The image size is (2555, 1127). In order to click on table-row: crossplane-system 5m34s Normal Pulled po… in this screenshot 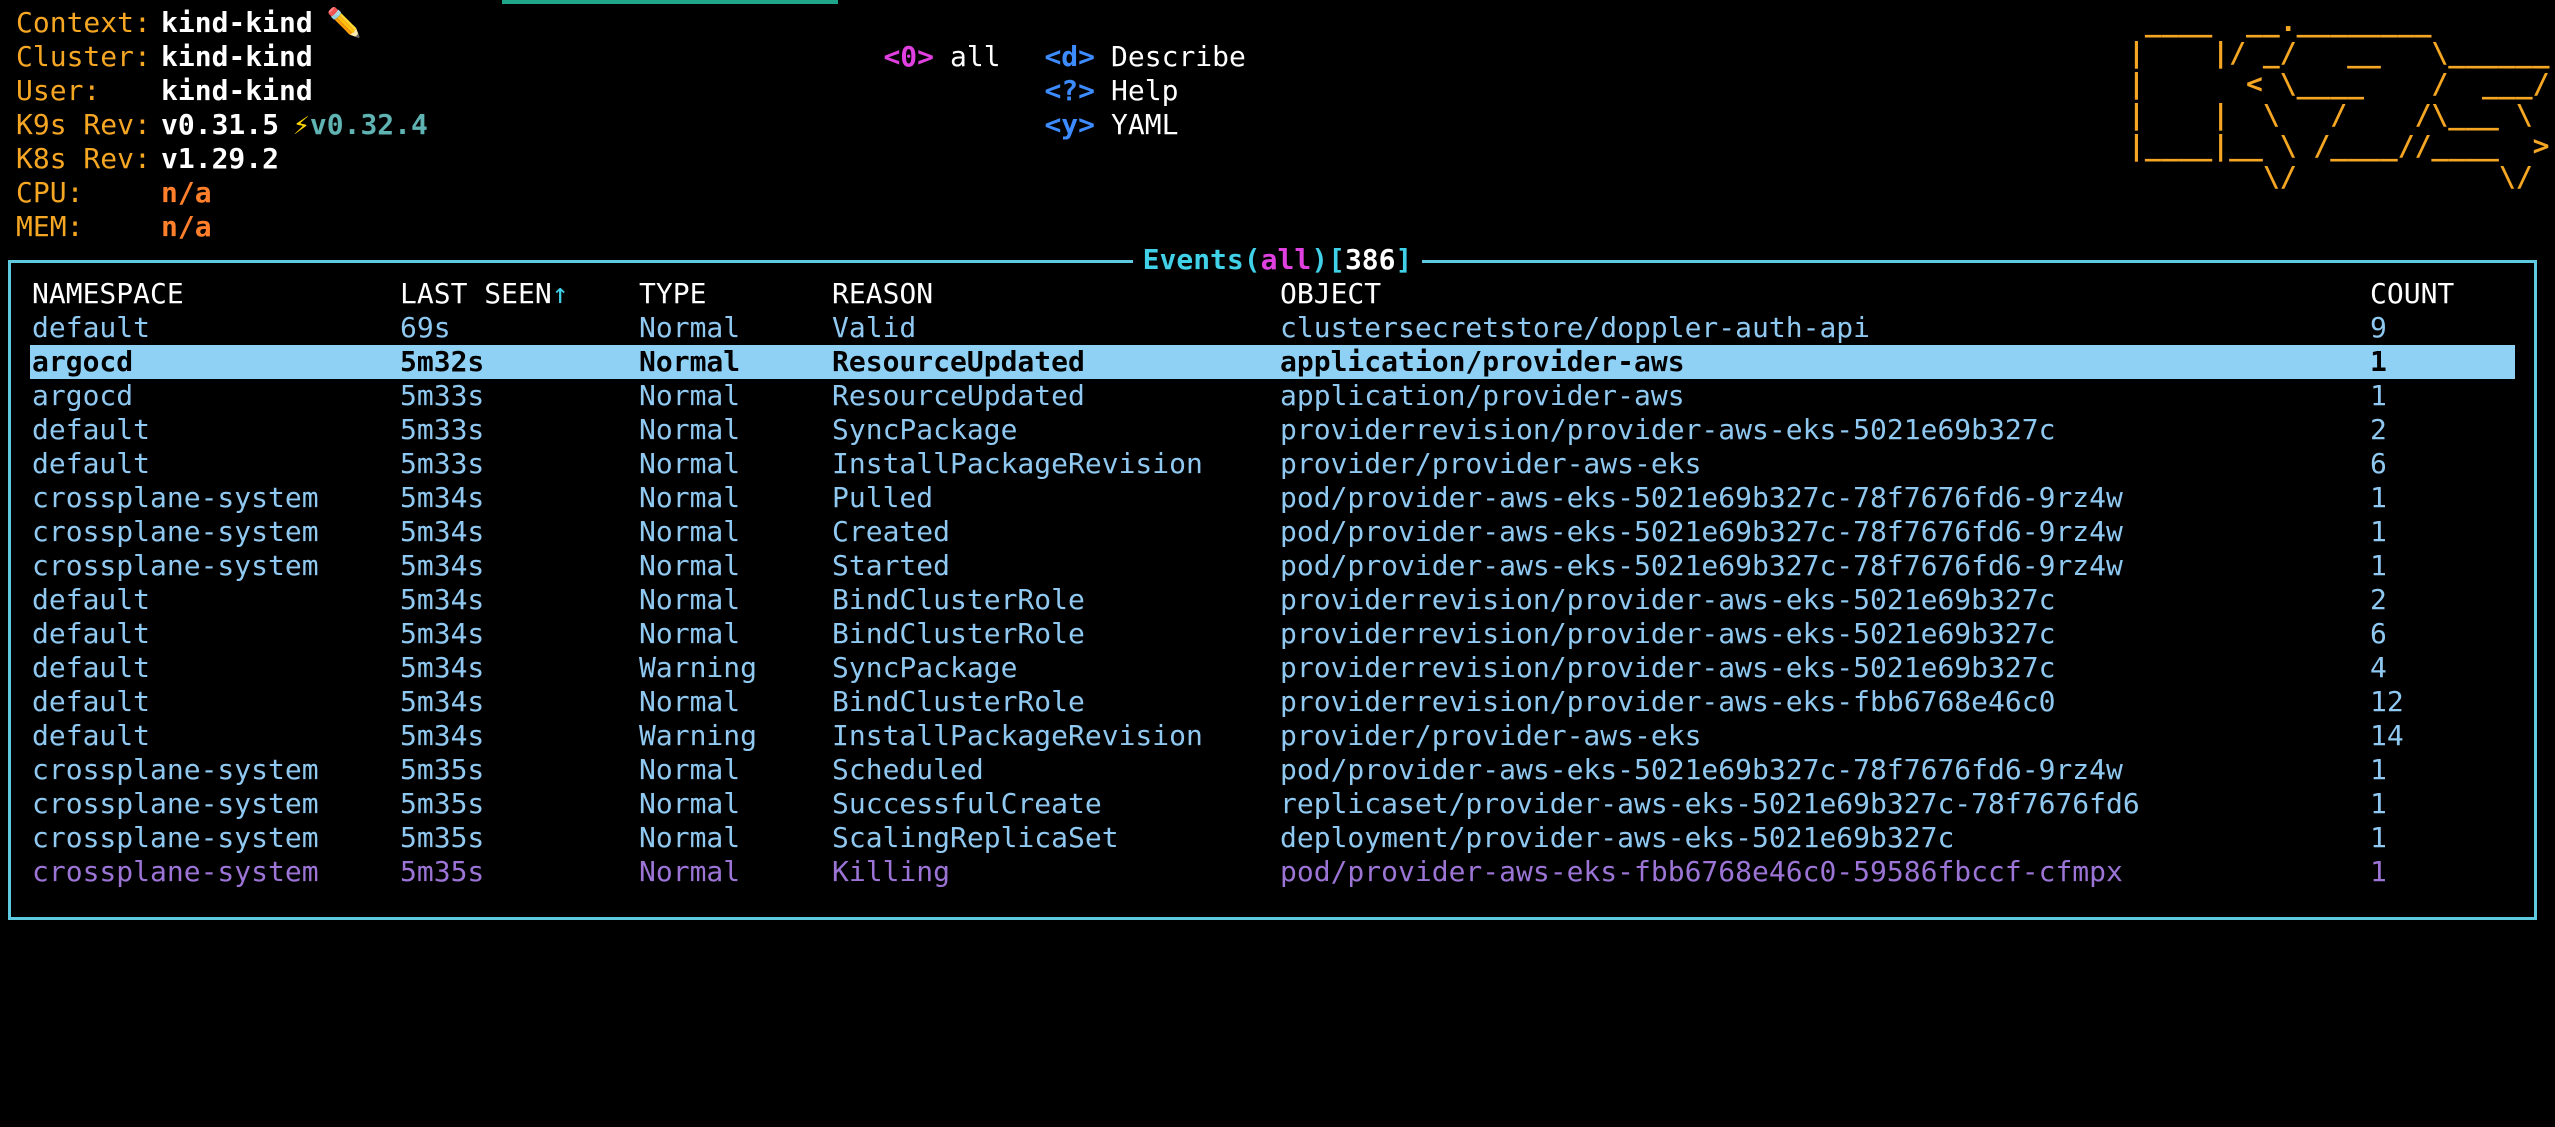, I will do `click(1272, 498)`.